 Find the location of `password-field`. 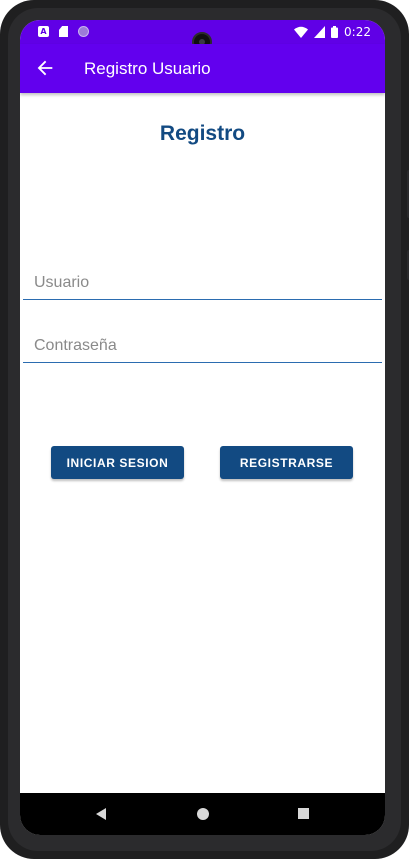

password-field is located at coordinates (202, 346).